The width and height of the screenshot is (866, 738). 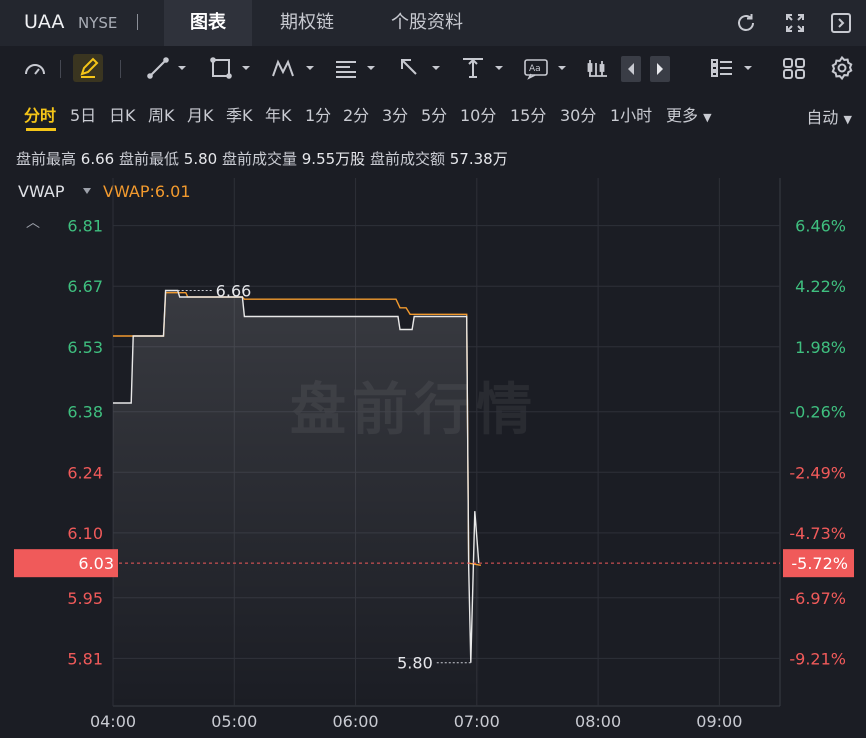 I want to click on current-price-value: 6.03, so click(x=96, y=563).